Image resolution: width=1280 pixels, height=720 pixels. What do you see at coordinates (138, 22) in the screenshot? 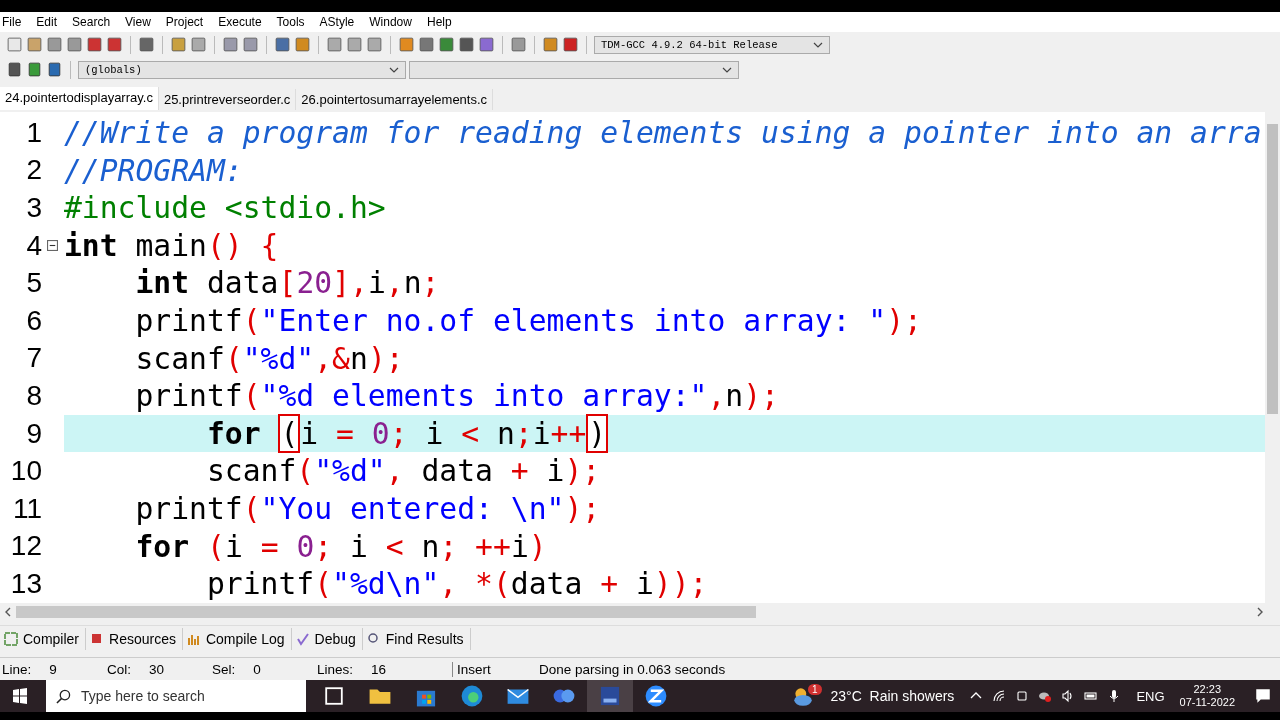
I see `menu-item: View` at bounding box center [138, 22].